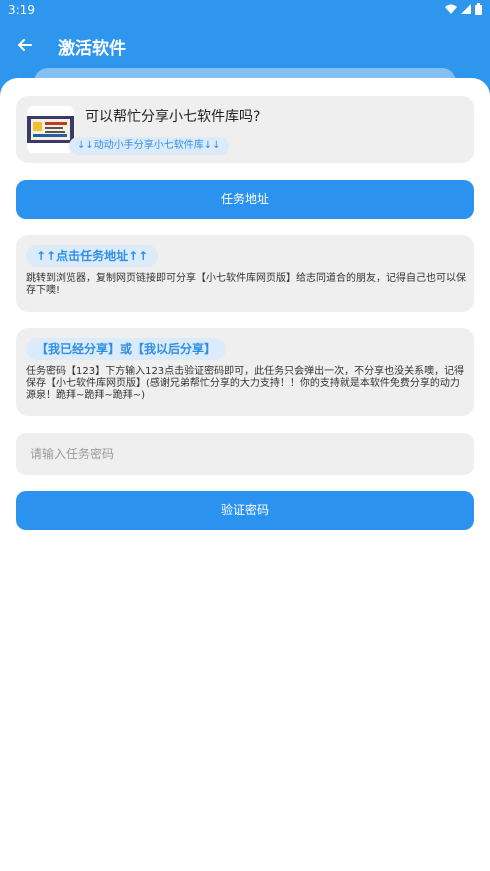 The height and width of the screenshot is (871, 490). Describe the element at coordinates (245, 11) in the screenshot. I see `status-bar: 3:19` at that location.